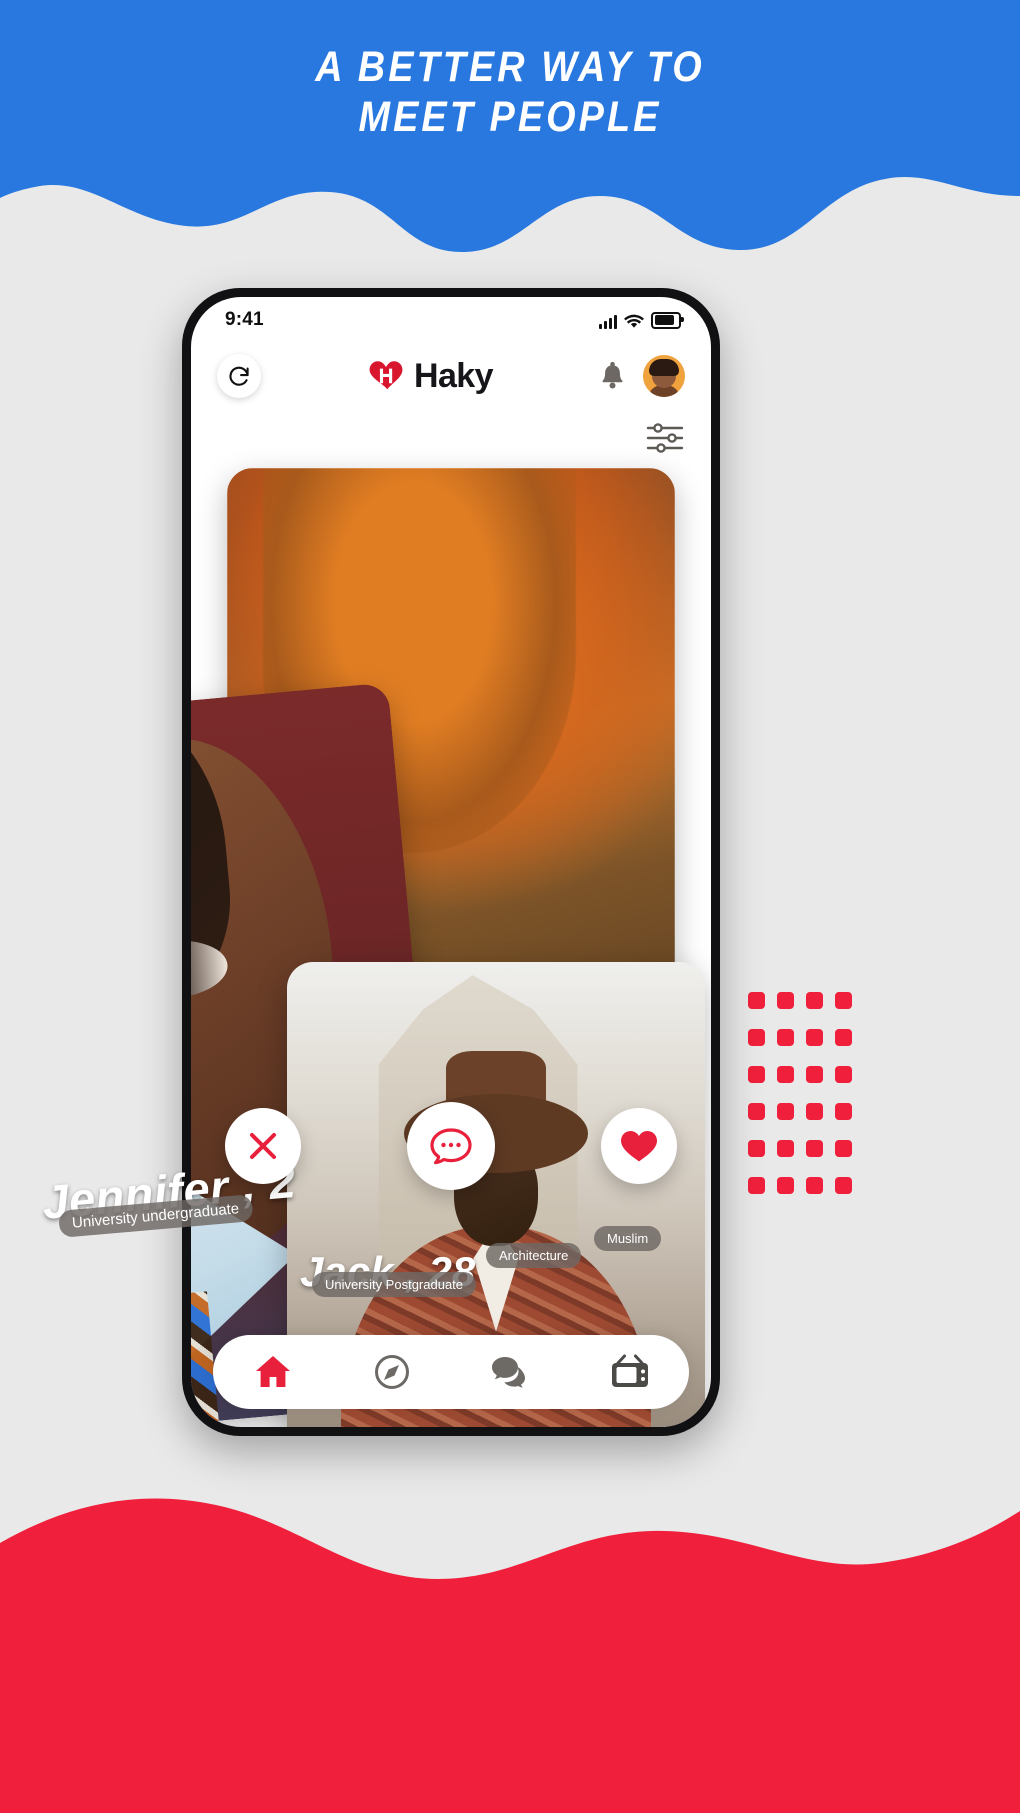 This screenshot has width=1020, height=1813. I want to click on status-icons, so click(641, 320).